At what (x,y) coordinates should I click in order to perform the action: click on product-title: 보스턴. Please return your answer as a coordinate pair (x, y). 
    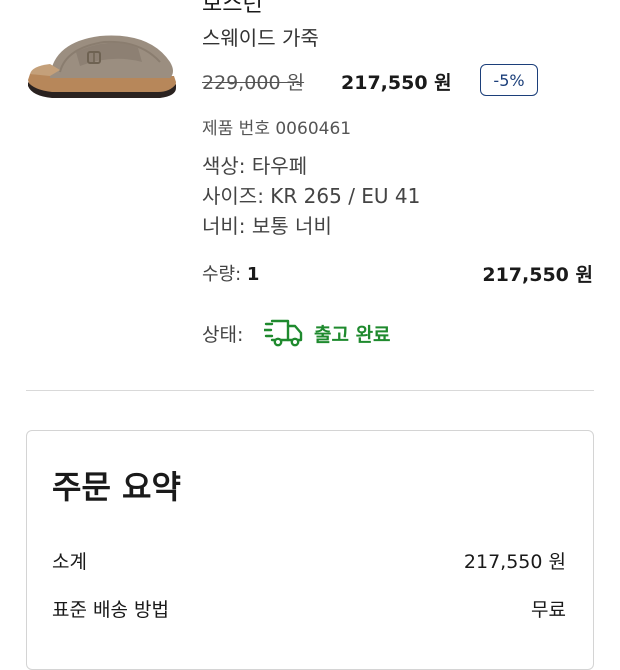
    Looking at the image, I should click on (232, 8).